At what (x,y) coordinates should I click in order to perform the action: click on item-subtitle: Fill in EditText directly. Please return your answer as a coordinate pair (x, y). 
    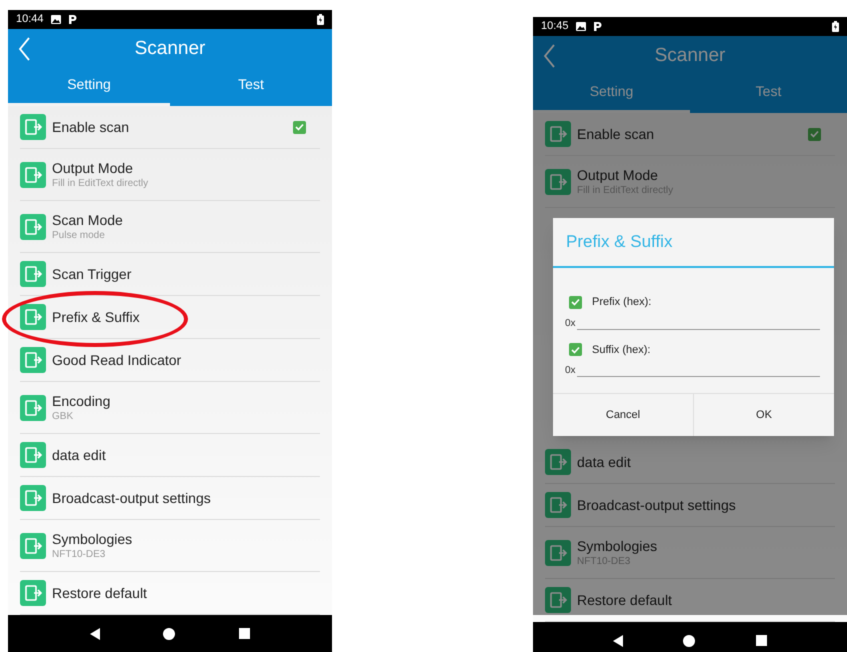
    Looking at the image, I should click on (101, 183).